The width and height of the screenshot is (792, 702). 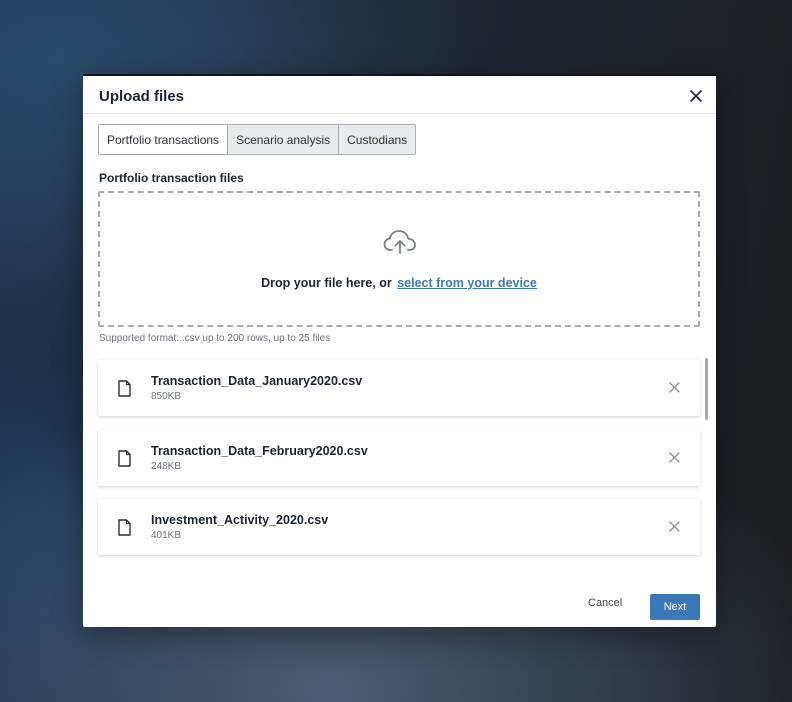 I want to click on next-button: Next, so click(x=675, y=607).